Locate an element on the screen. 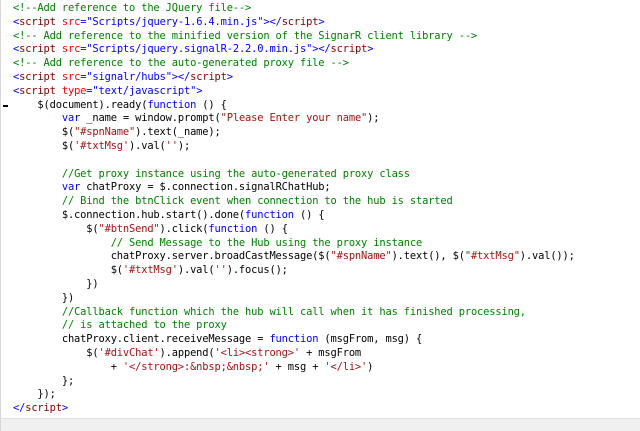 The width and height of the screenshot is (640, 431). code-line: $('#txtMsg').val(''); is located at coordinates (288, 147).